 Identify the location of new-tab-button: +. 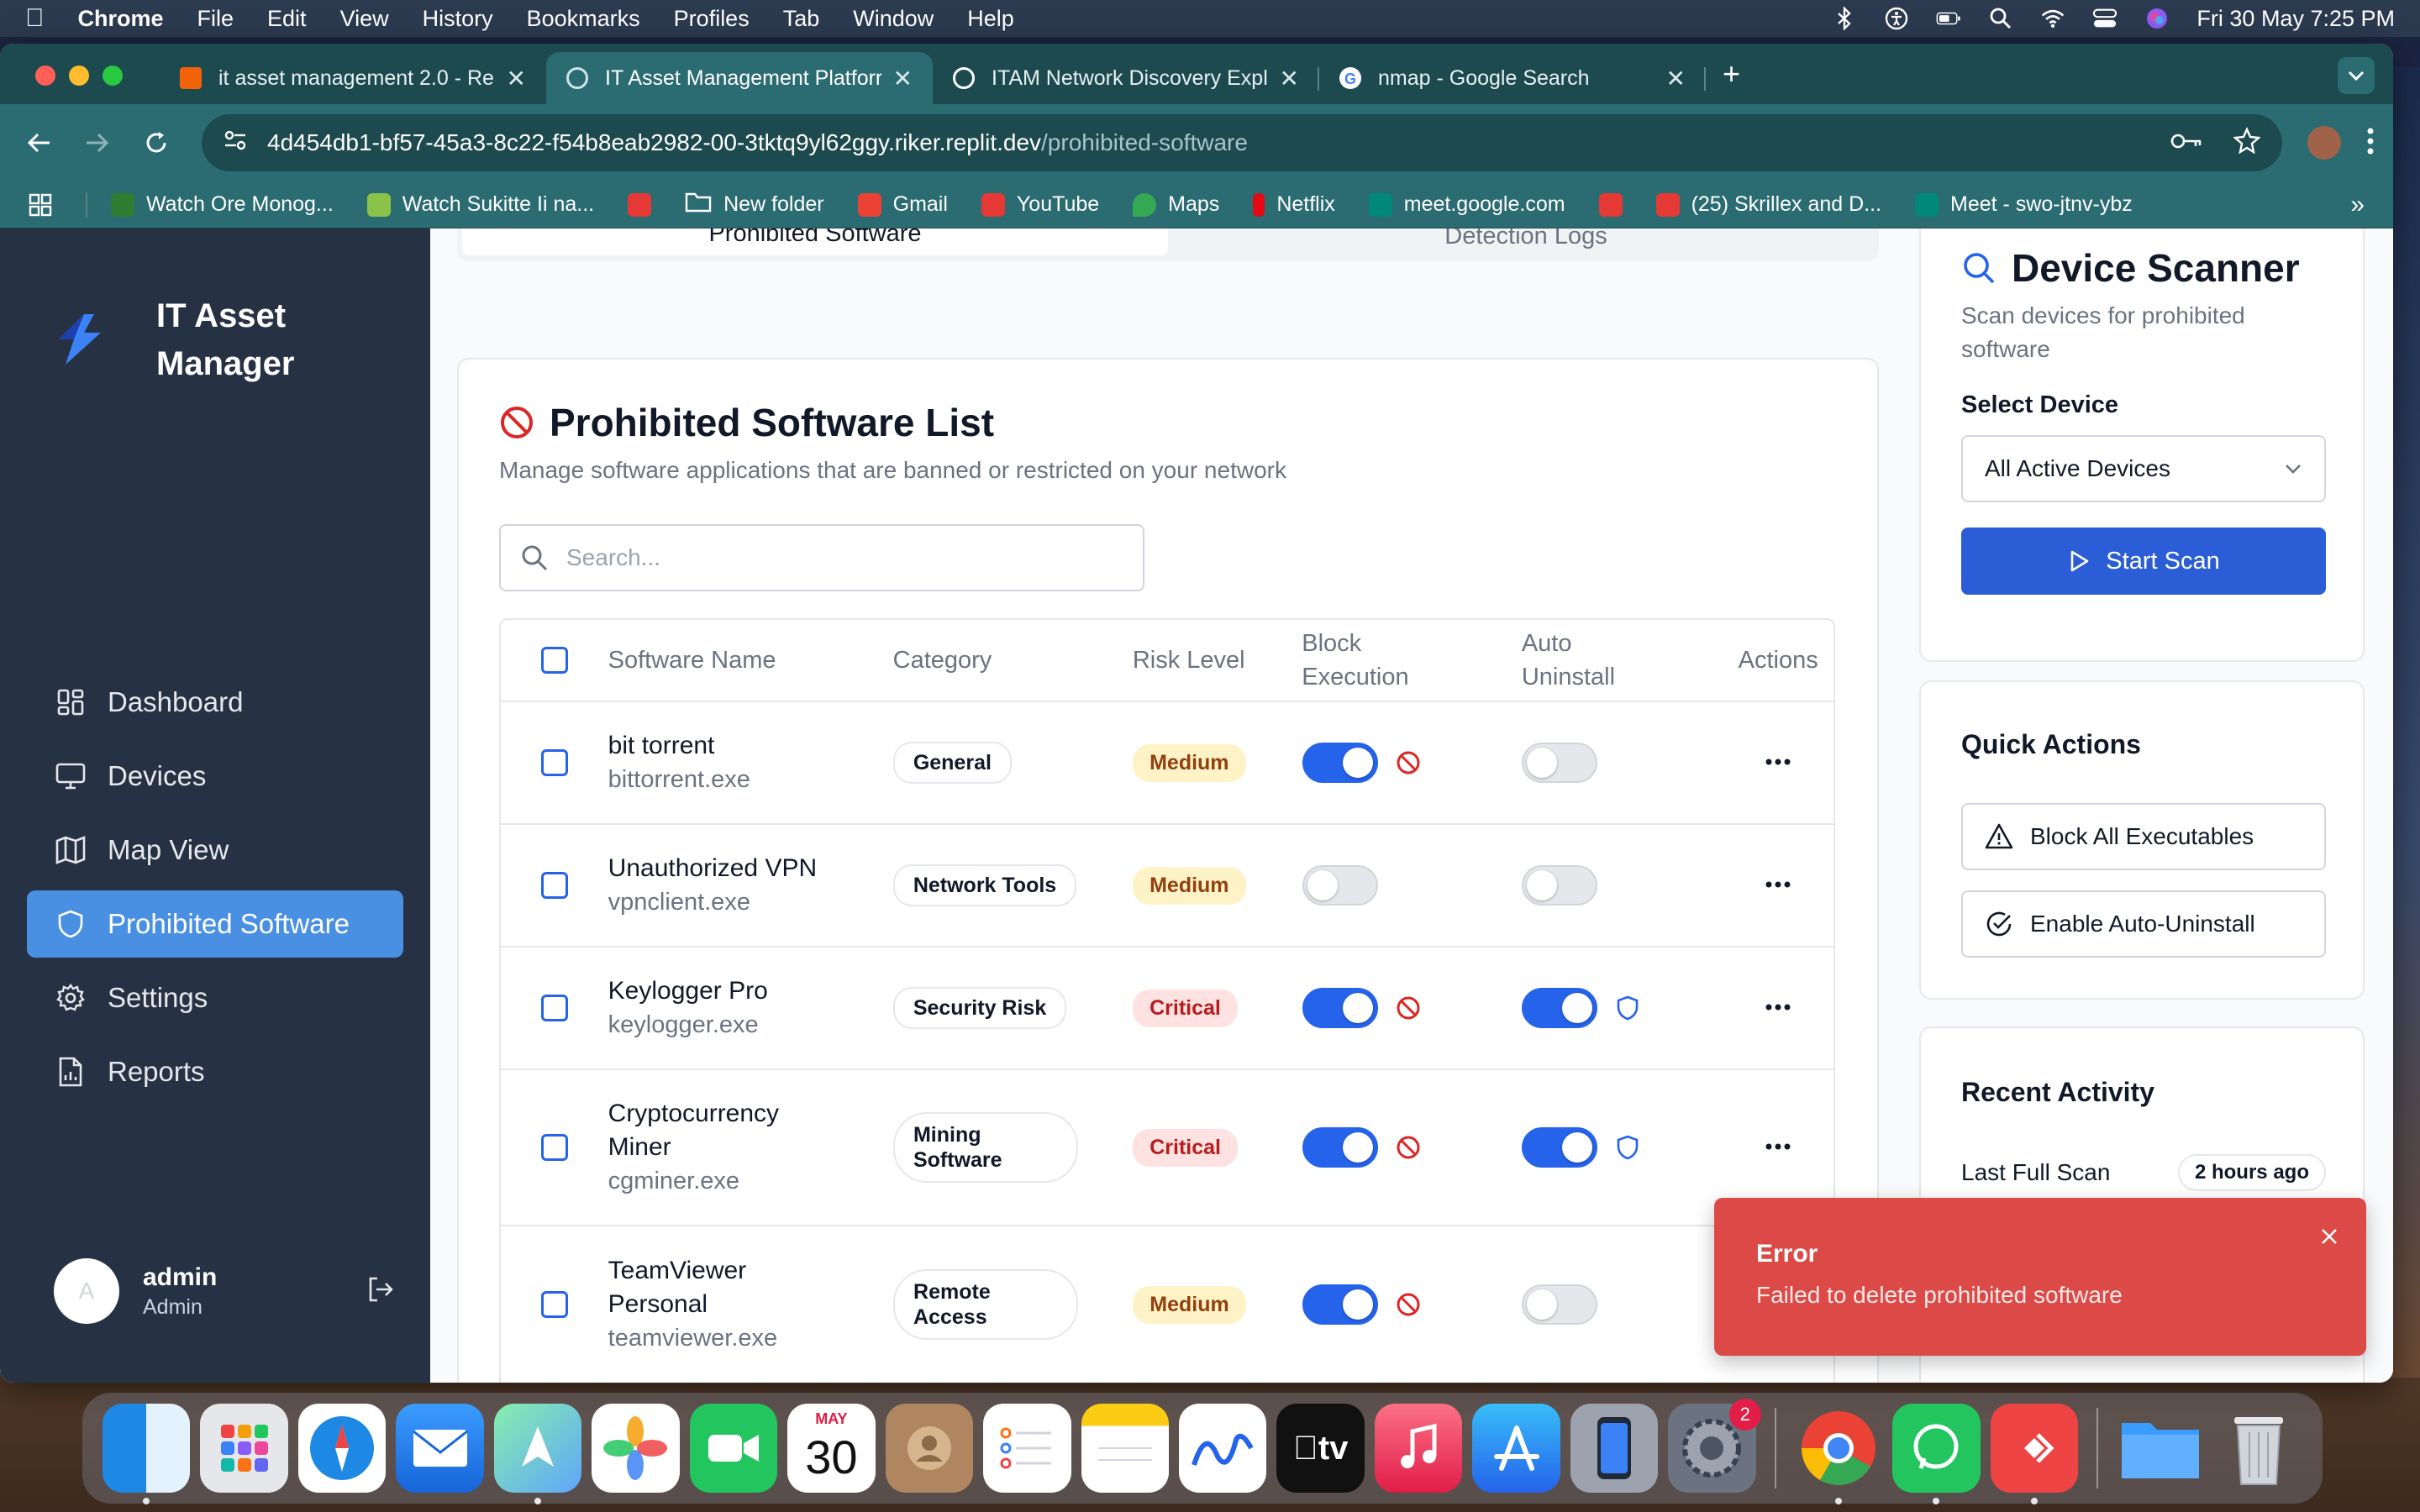
(1732, 74).